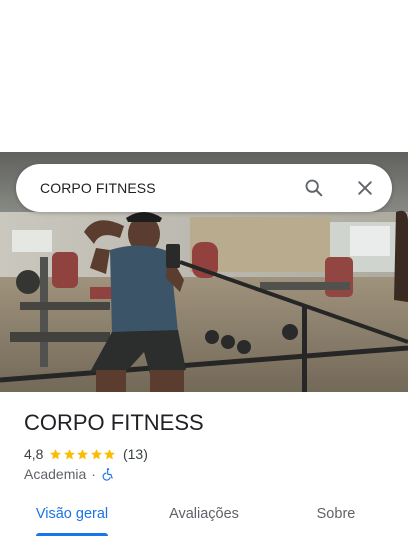  I want to click on place-title: CORPO FITNESS, so click(114, 422).